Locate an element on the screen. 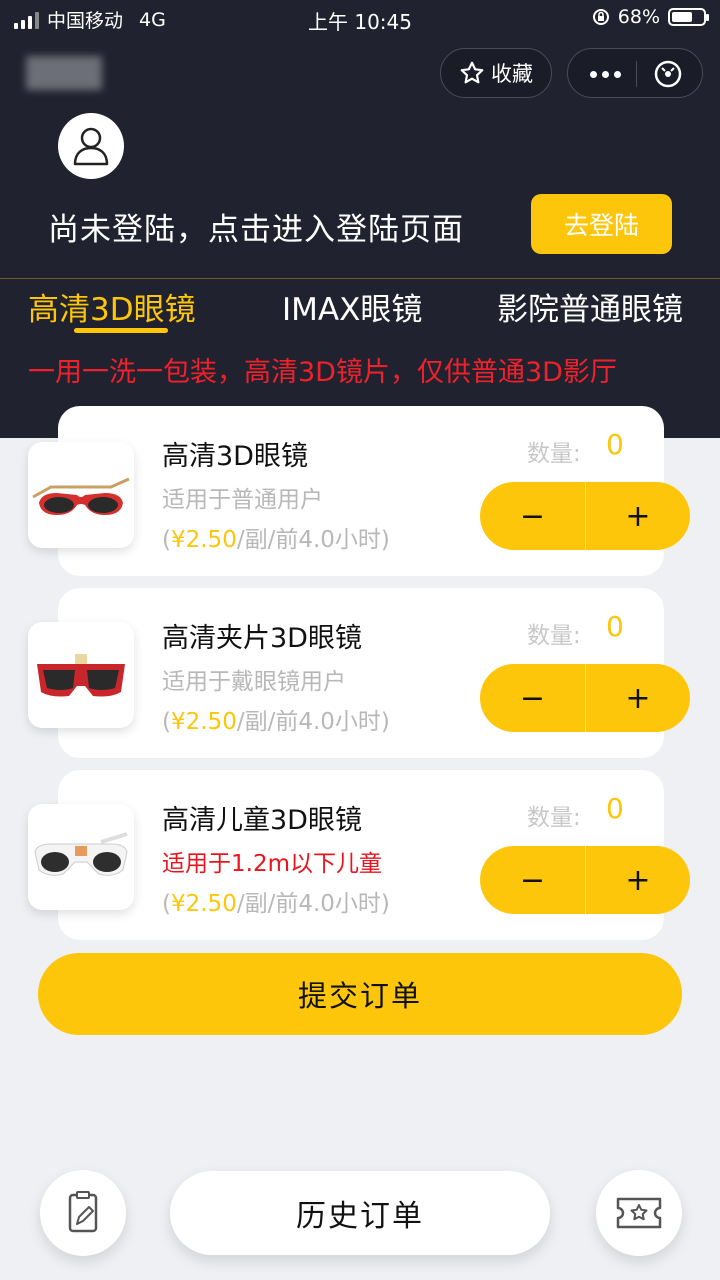  ticket-star-icon is located at coordinates (639, 1213).